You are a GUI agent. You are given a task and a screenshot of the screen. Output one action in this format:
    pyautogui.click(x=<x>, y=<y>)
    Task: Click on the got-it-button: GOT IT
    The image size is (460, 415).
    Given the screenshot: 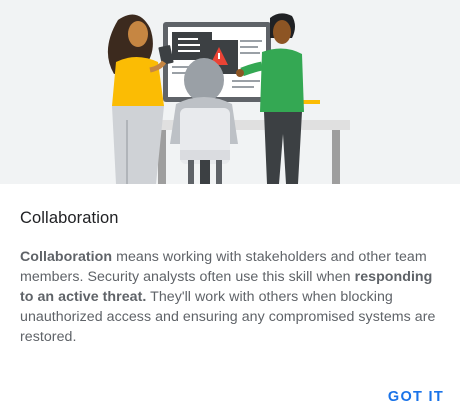 What is the action you would take?
    pyautogui.click(x=416, y=397)
    